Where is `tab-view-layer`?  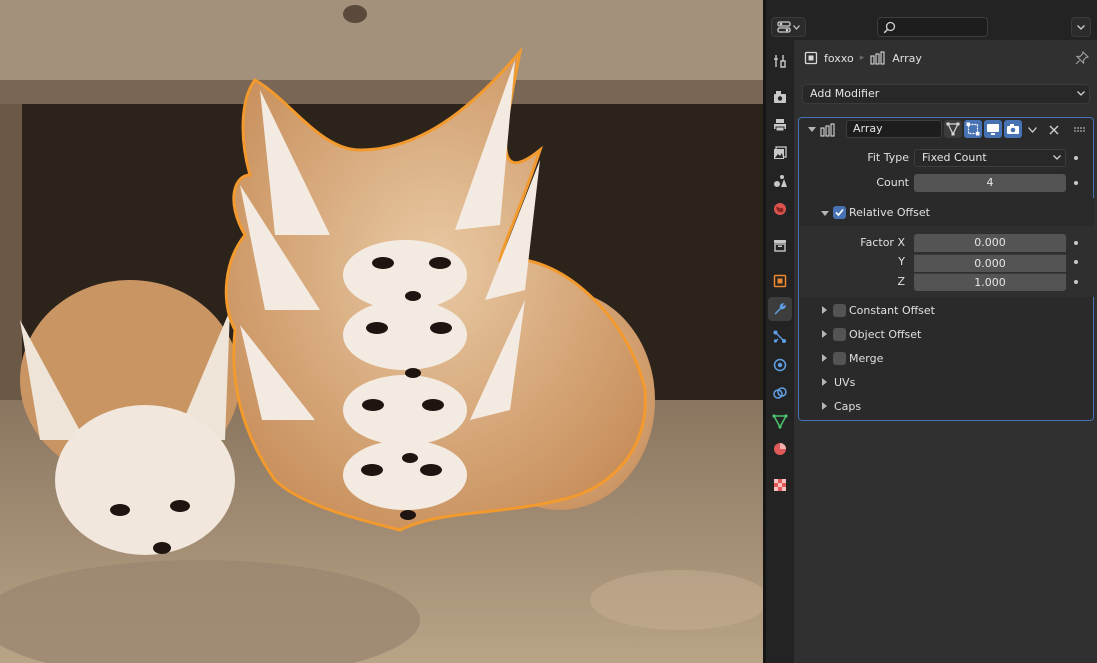
tab-view-layer is located at coordinates (780, 153).